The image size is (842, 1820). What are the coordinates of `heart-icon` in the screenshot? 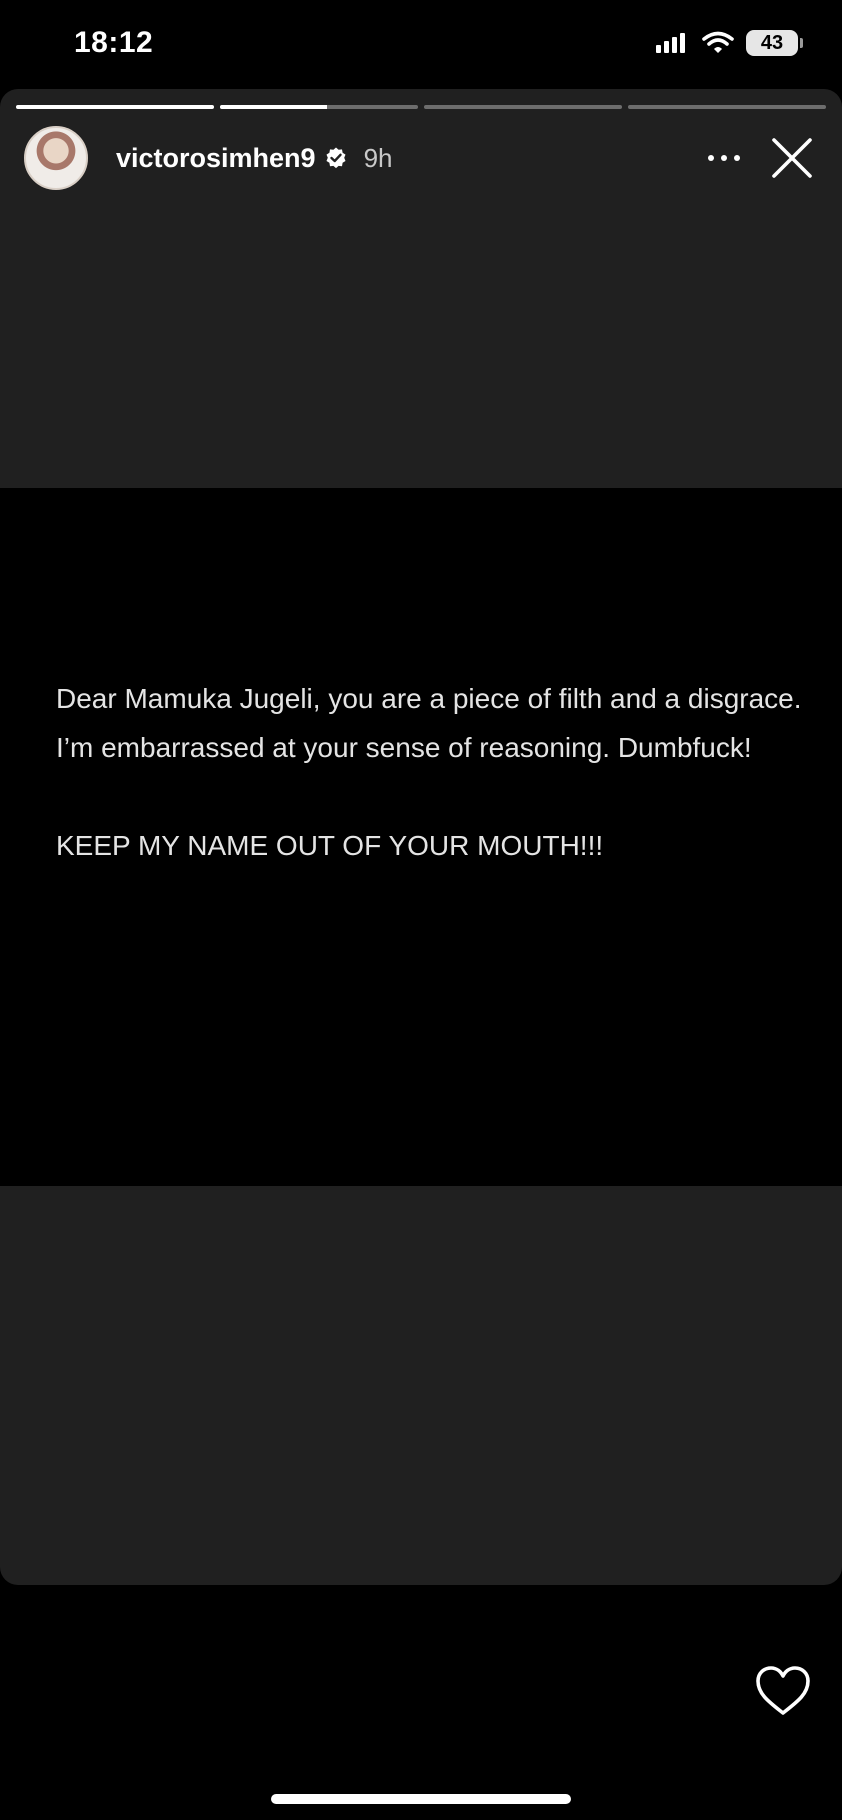 It's located at (783, 1690).